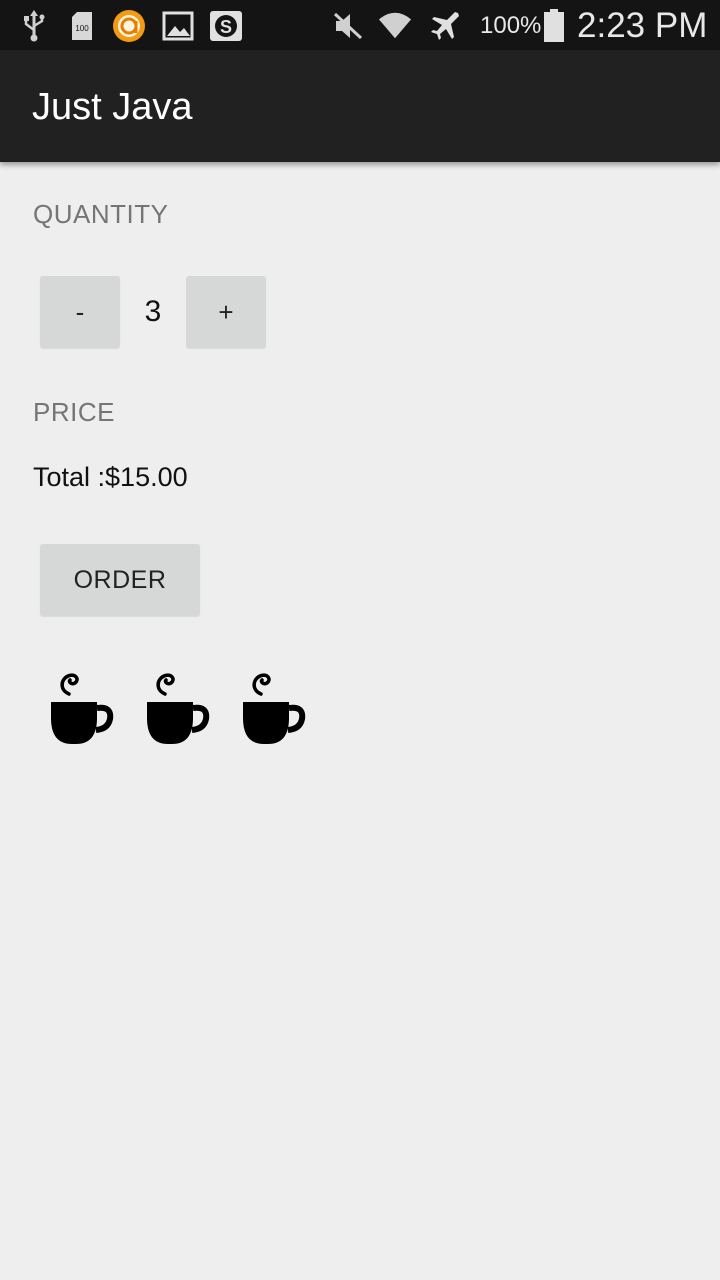 This screenshot has height=1280, width=720. What do you see at coordinates (129, 26) in the screenshot?
I see `orange-app-icon` at bounding box center [129, 26].